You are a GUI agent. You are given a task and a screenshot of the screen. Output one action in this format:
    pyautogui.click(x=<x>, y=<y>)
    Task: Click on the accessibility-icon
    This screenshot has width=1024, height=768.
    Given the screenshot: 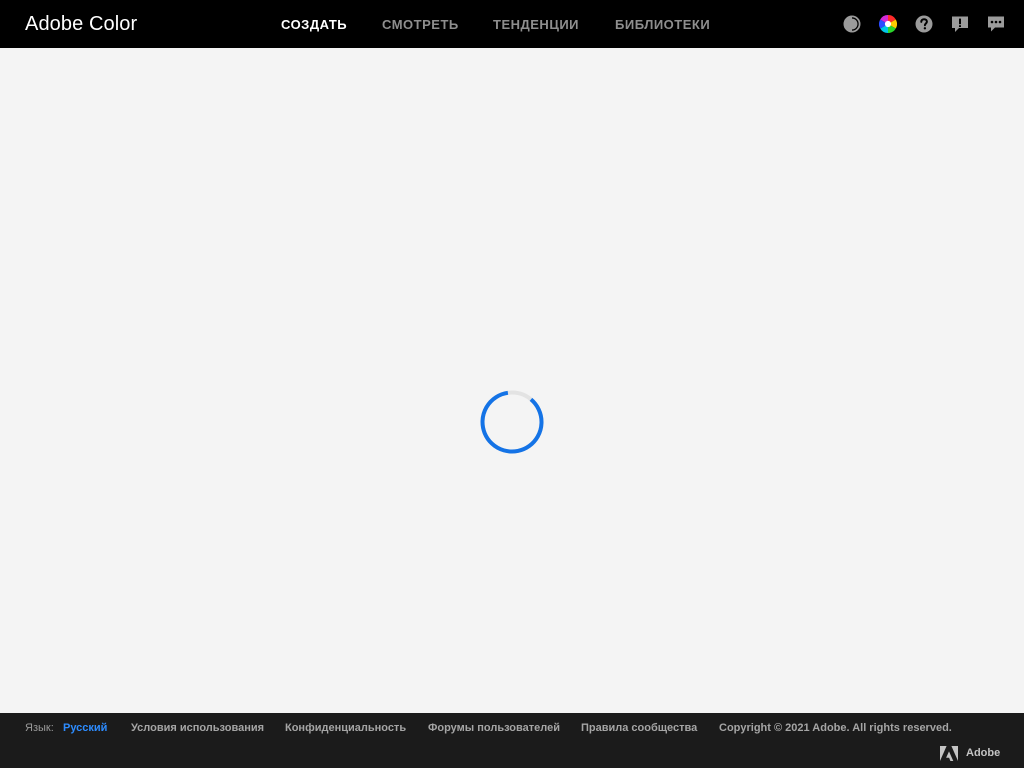 What is the action you would take?
    pyautogui.click(x=852, y=24)
    